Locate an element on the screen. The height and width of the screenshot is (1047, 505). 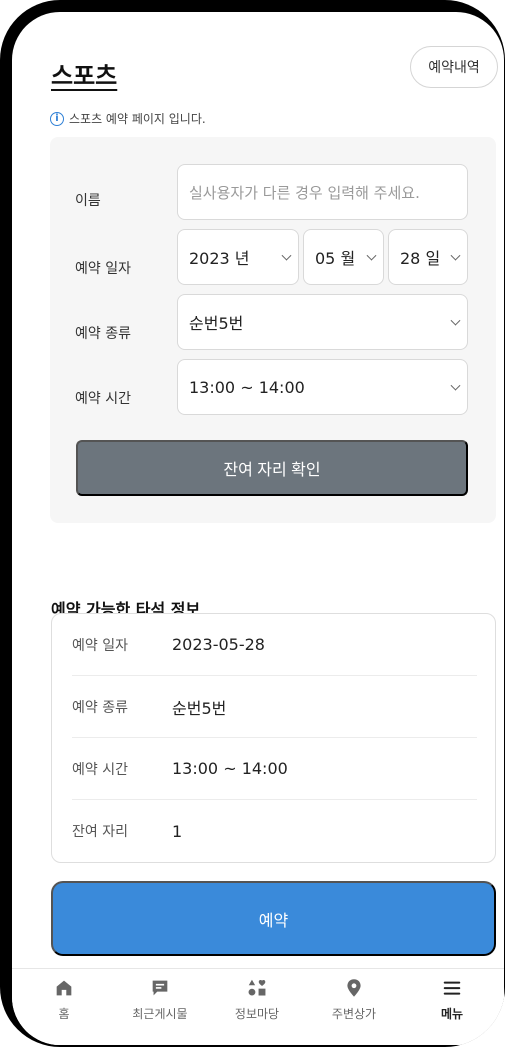
info-label: 예약 일자 is located at coordinates (100, 645).